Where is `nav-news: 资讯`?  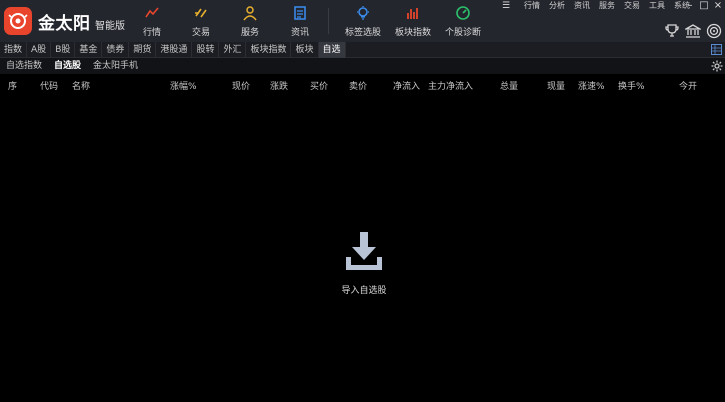
nav-news: 资讯 is located at coordinates (300, 22).